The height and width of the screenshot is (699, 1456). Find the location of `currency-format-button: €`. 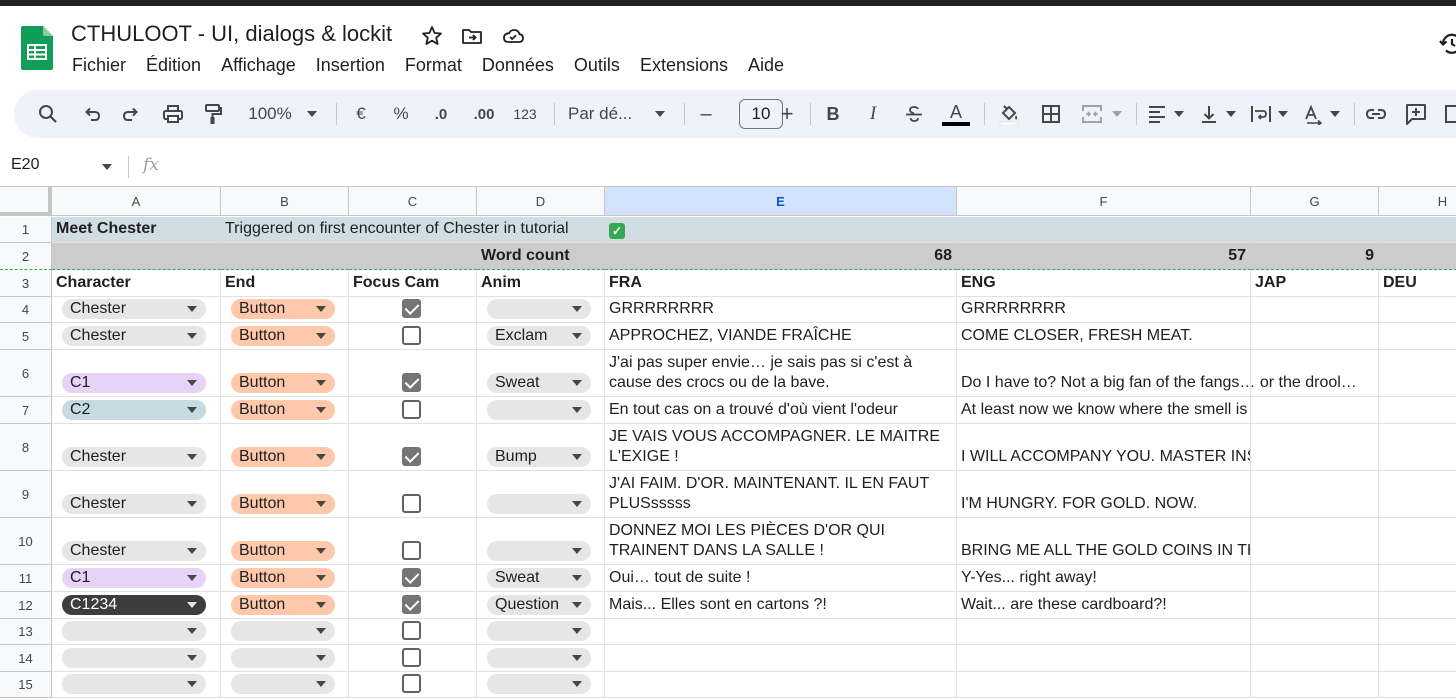

currency-format-button: € is located at coordinates (361, 114).